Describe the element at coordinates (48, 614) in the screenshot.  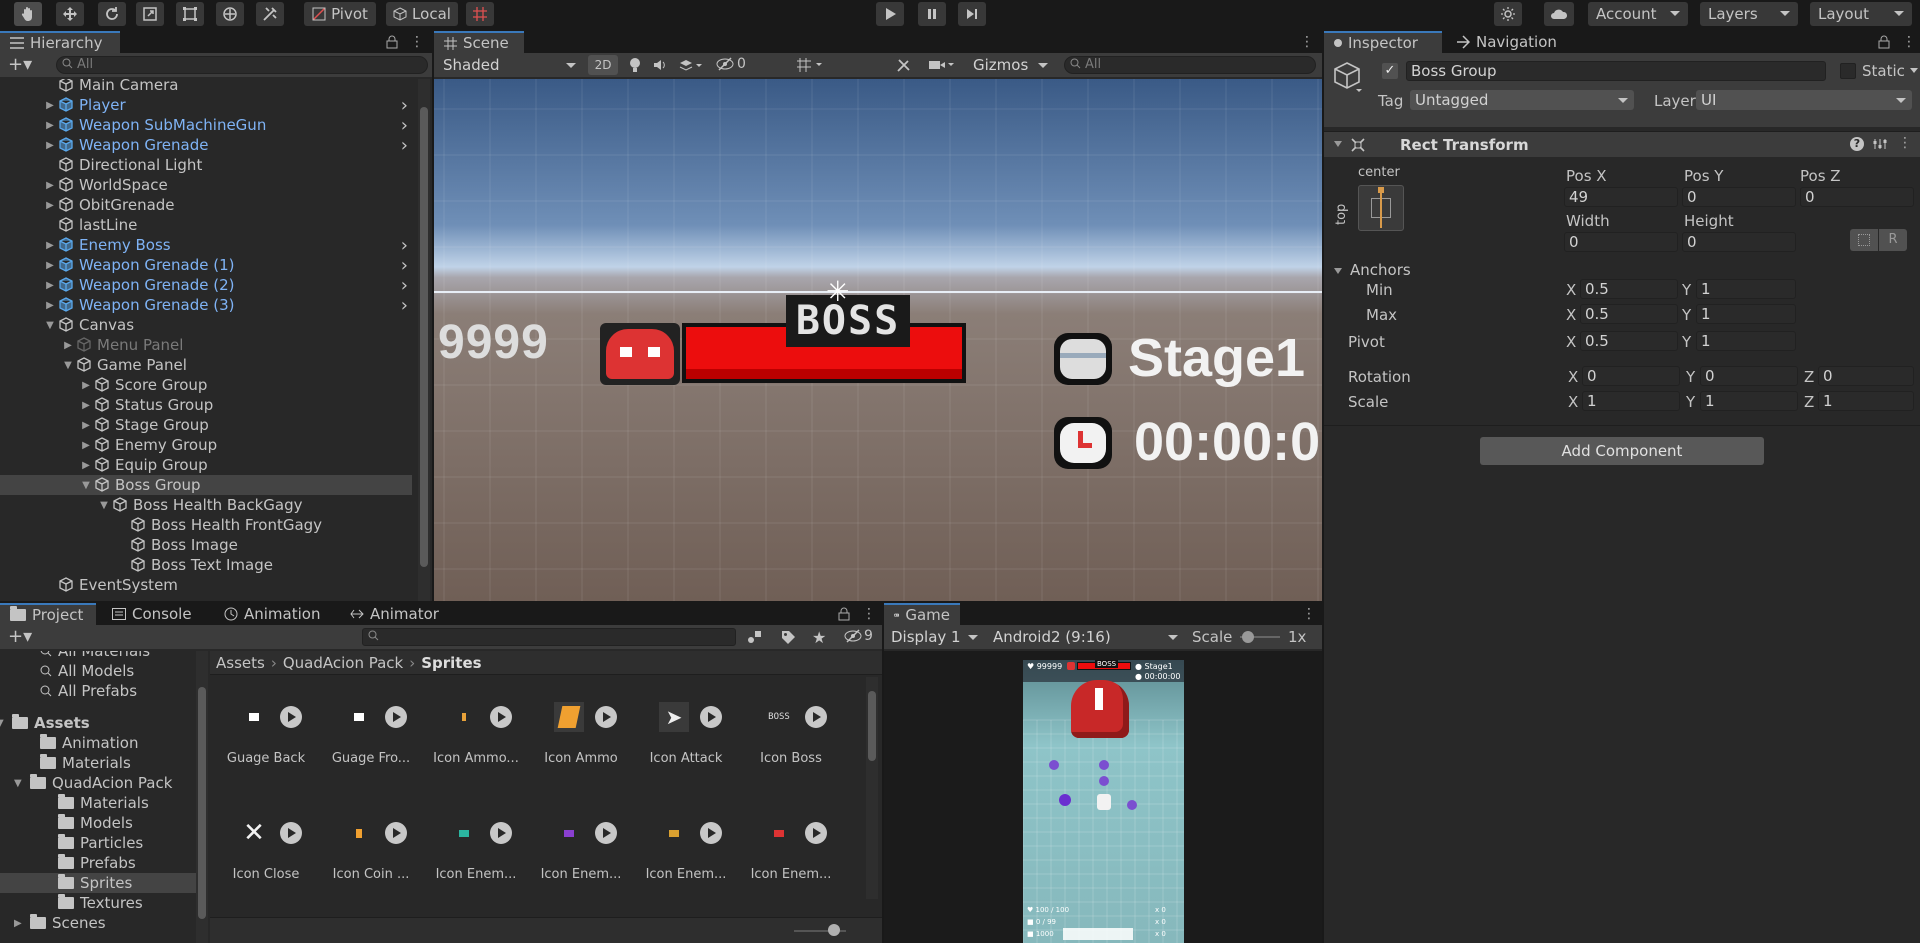
I see `tab-project: Project` at that location.